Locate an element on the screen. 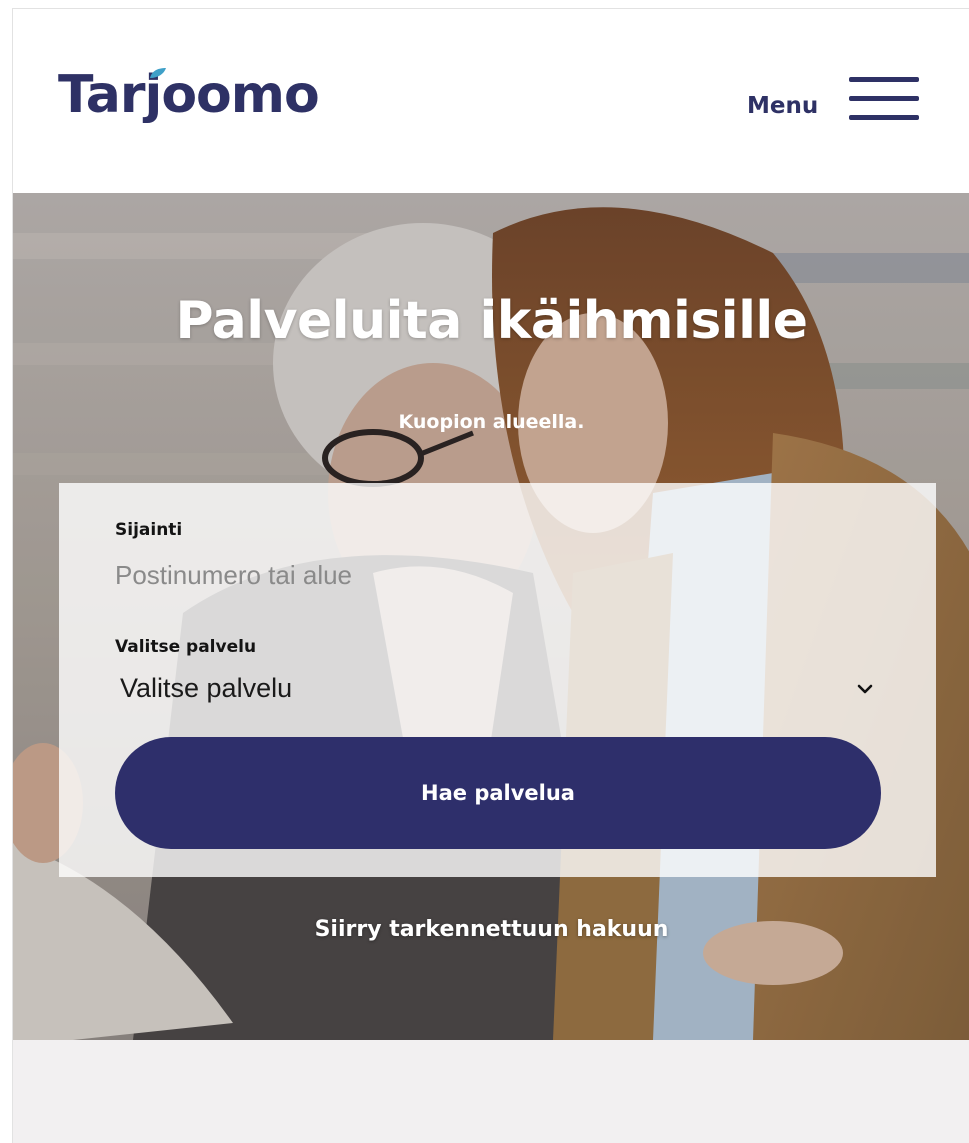 The image size is (969, 1143). advanced-search-link: Siirry tarkennettuun hakuun is located at coordinates (491, 930).